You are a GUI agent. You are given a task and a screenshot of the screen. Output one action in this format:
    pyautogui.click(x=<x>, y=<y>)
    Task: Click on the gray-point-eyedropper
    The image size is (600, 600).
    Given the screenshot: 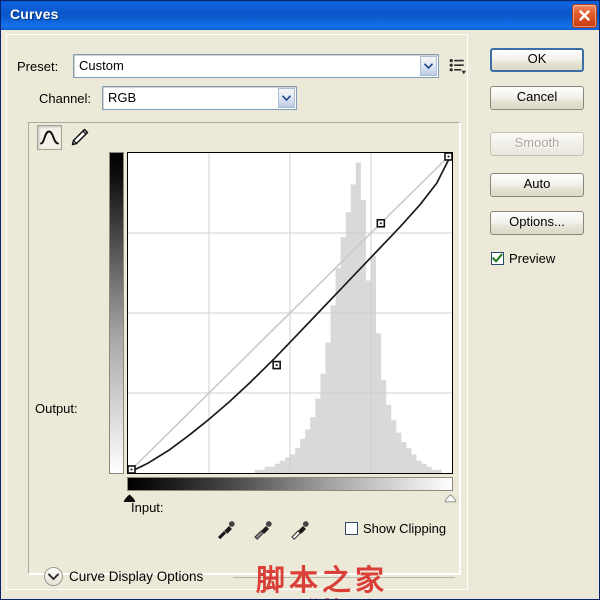 What is the action you would take?
    pyautogui.click(x=263, y=529)
    